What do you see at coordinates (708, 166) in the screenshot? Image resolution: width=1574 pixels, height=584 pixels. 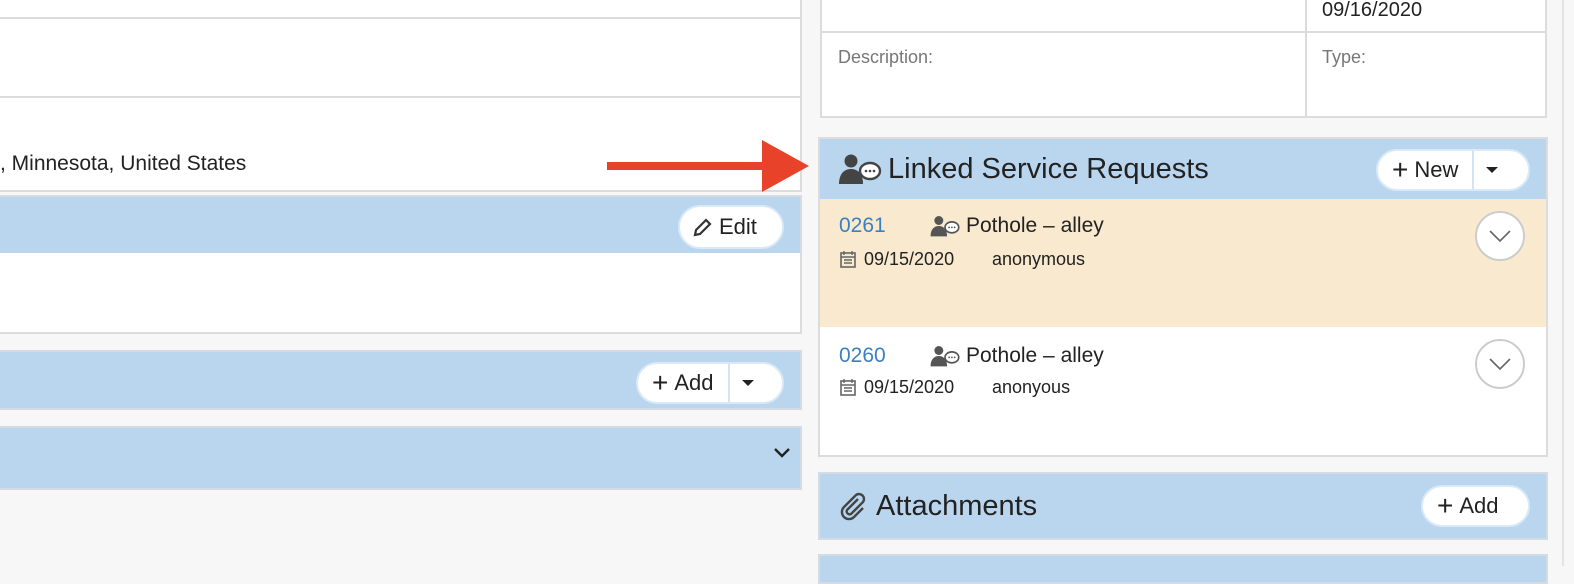 I see `red-arrow` at bounding box center [708, 166].